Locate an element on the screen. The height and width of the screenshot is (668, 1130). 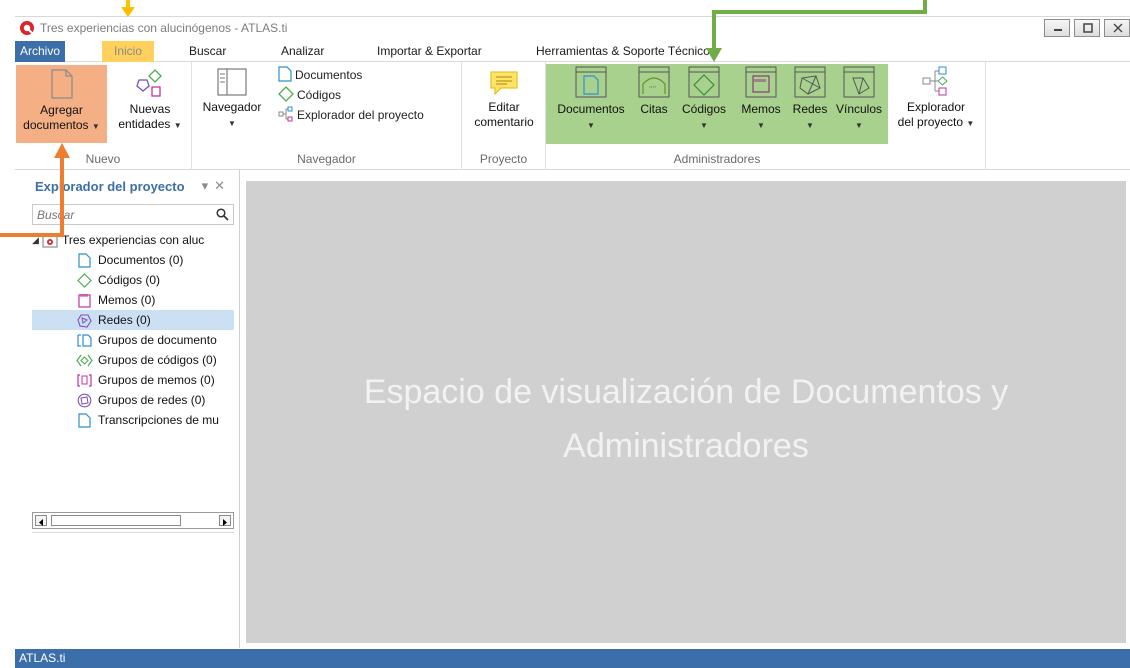
menu-importar-exportar: Importar & Exportar is located at coordinates (429, 51).